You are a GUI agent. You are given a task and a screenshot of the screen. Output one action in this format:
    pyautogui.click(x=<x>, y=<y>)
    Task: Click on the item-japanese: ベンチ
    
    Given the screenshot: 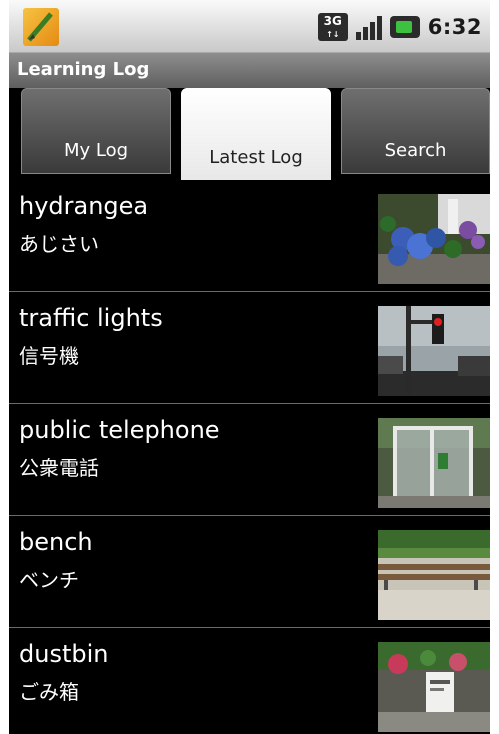 What is the action you would take?
    pyautogui.click(x=49, y=580)
    